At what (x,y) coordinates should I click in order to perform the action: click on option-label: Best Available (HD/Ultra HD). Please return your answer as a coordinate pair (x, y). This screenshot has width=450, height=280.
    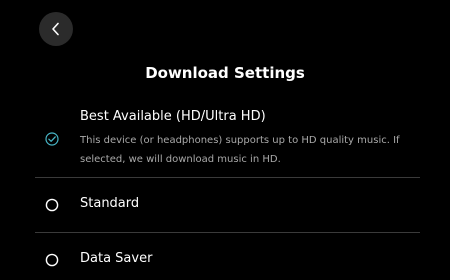
    Looking at the image, I should click on (173, 116).